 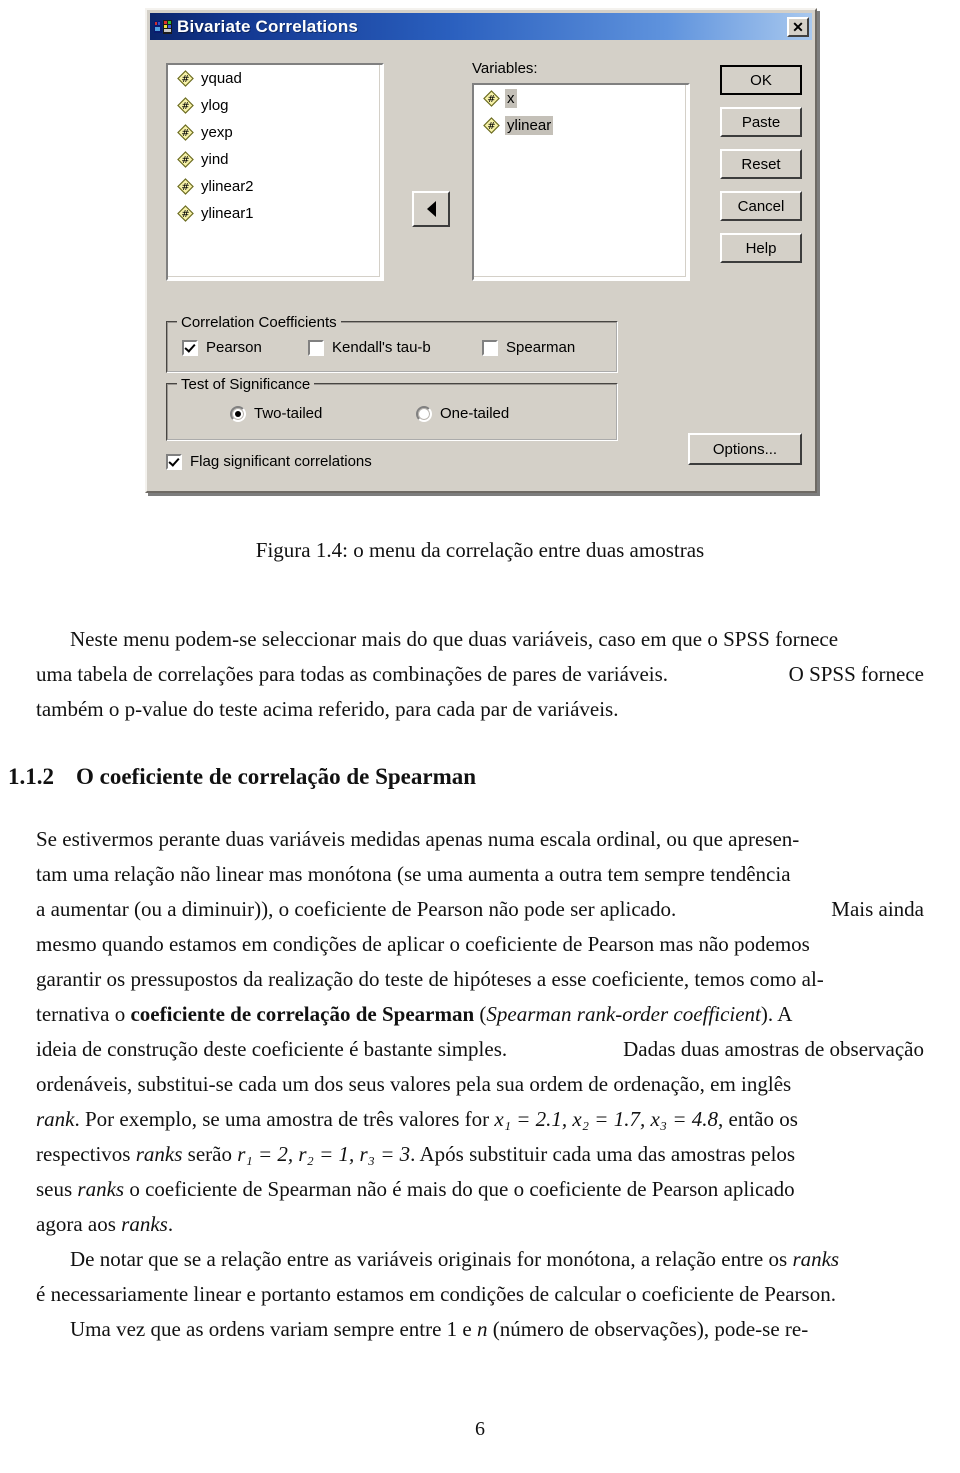 I want to click on move-variable-button, so click(x=431, y=209).